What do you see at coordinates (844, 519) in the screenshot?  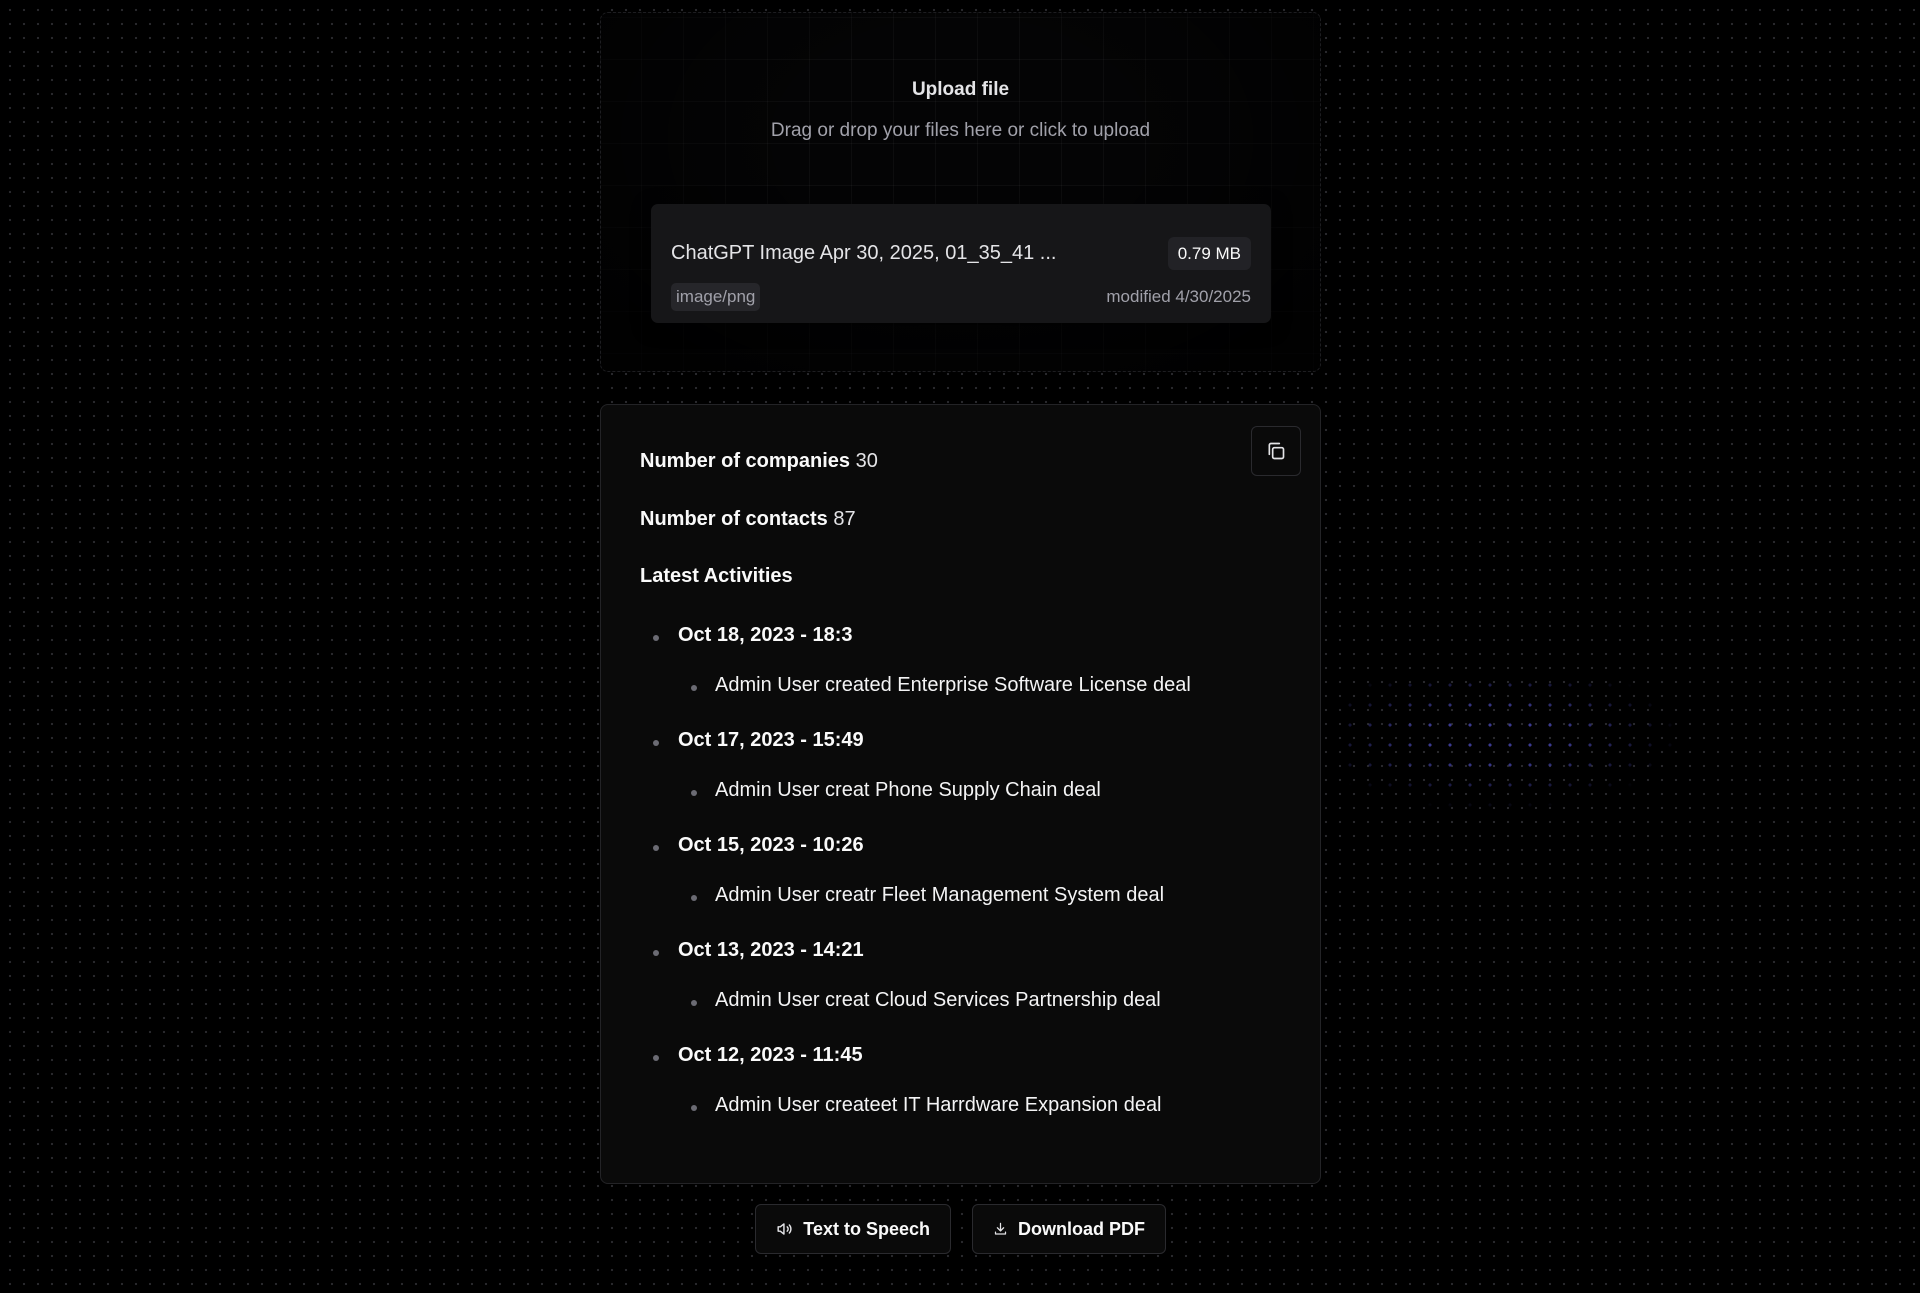 I see `stat-contacts-value: 87` at bounding box center [844, 519].